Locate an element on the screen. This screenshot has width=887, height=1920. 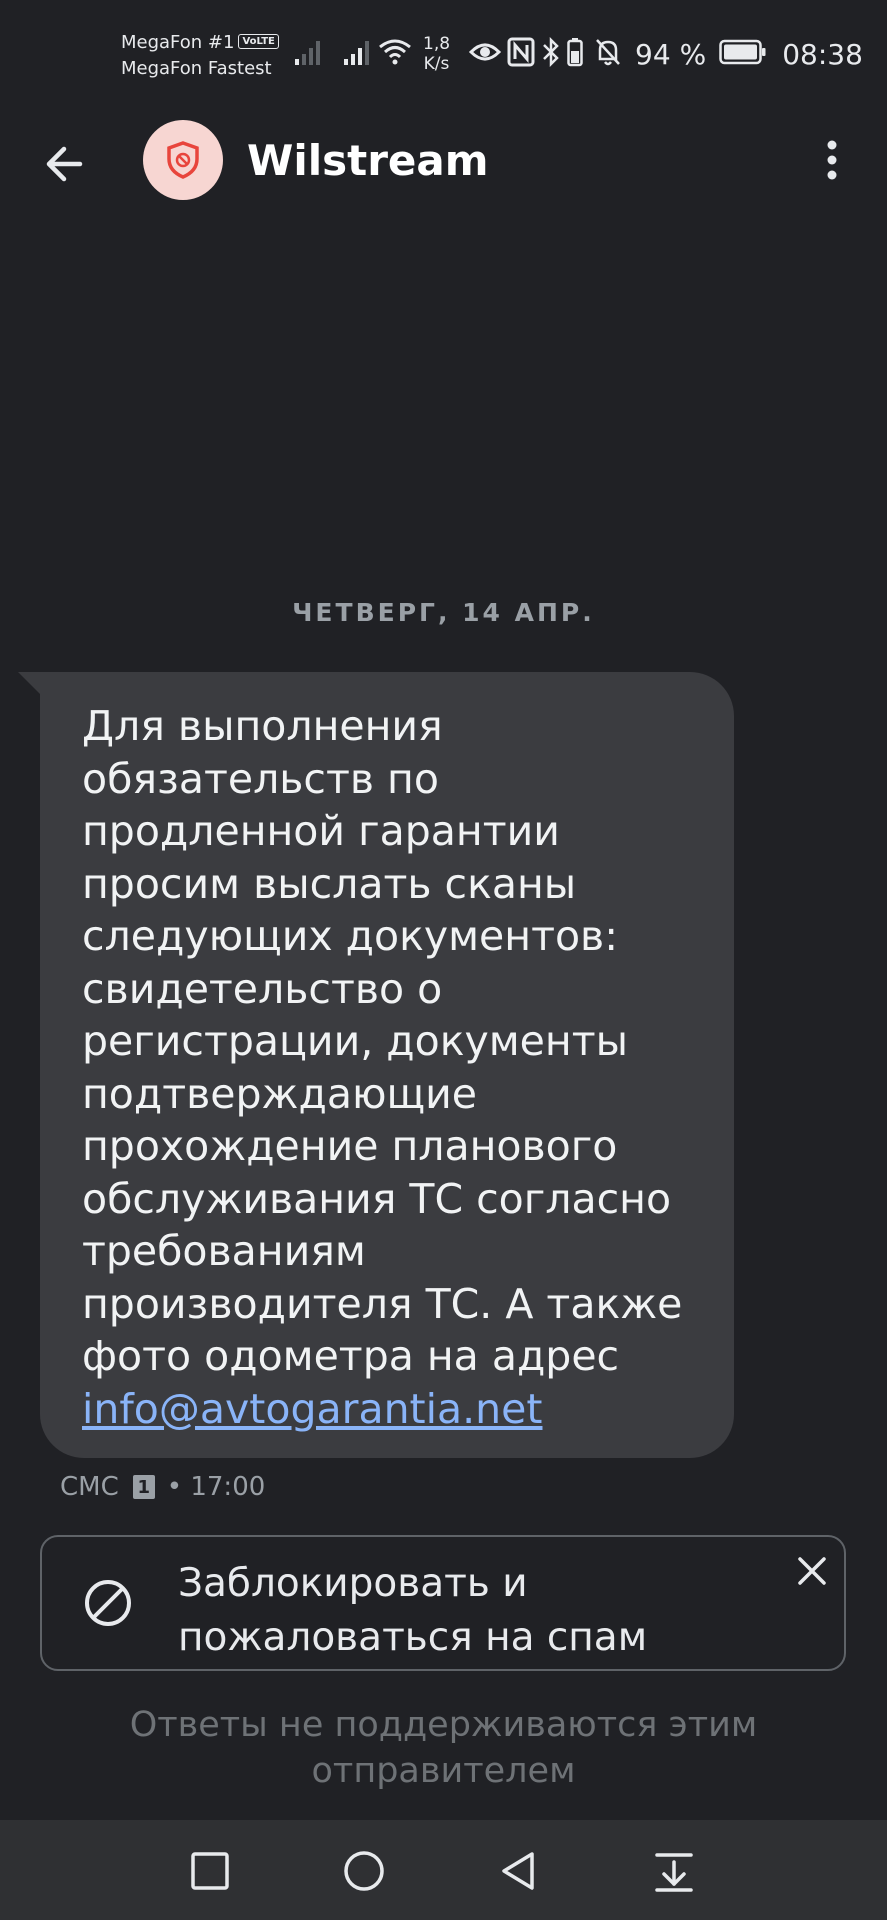
network-speed: 1,8 K/s is located at coordinates (436, 54).